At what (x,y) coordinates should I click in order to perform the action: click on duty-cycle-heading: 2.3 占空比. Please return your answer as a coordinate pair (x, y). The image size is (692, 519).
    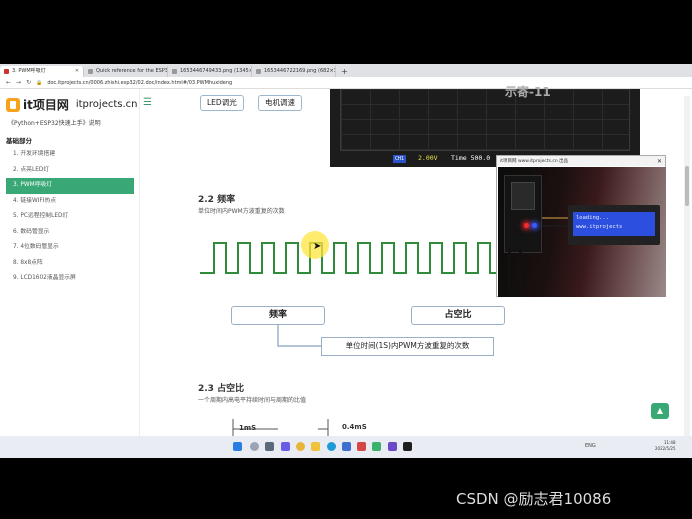
    Looking at the image, I should click on (221, 389).